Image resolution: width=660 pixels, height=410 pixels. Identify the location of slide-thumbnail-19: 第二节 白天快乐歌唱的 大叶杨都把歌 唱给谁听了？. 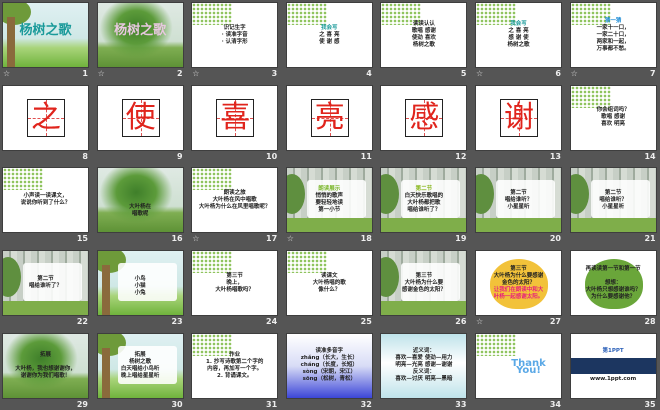
(424, 200).